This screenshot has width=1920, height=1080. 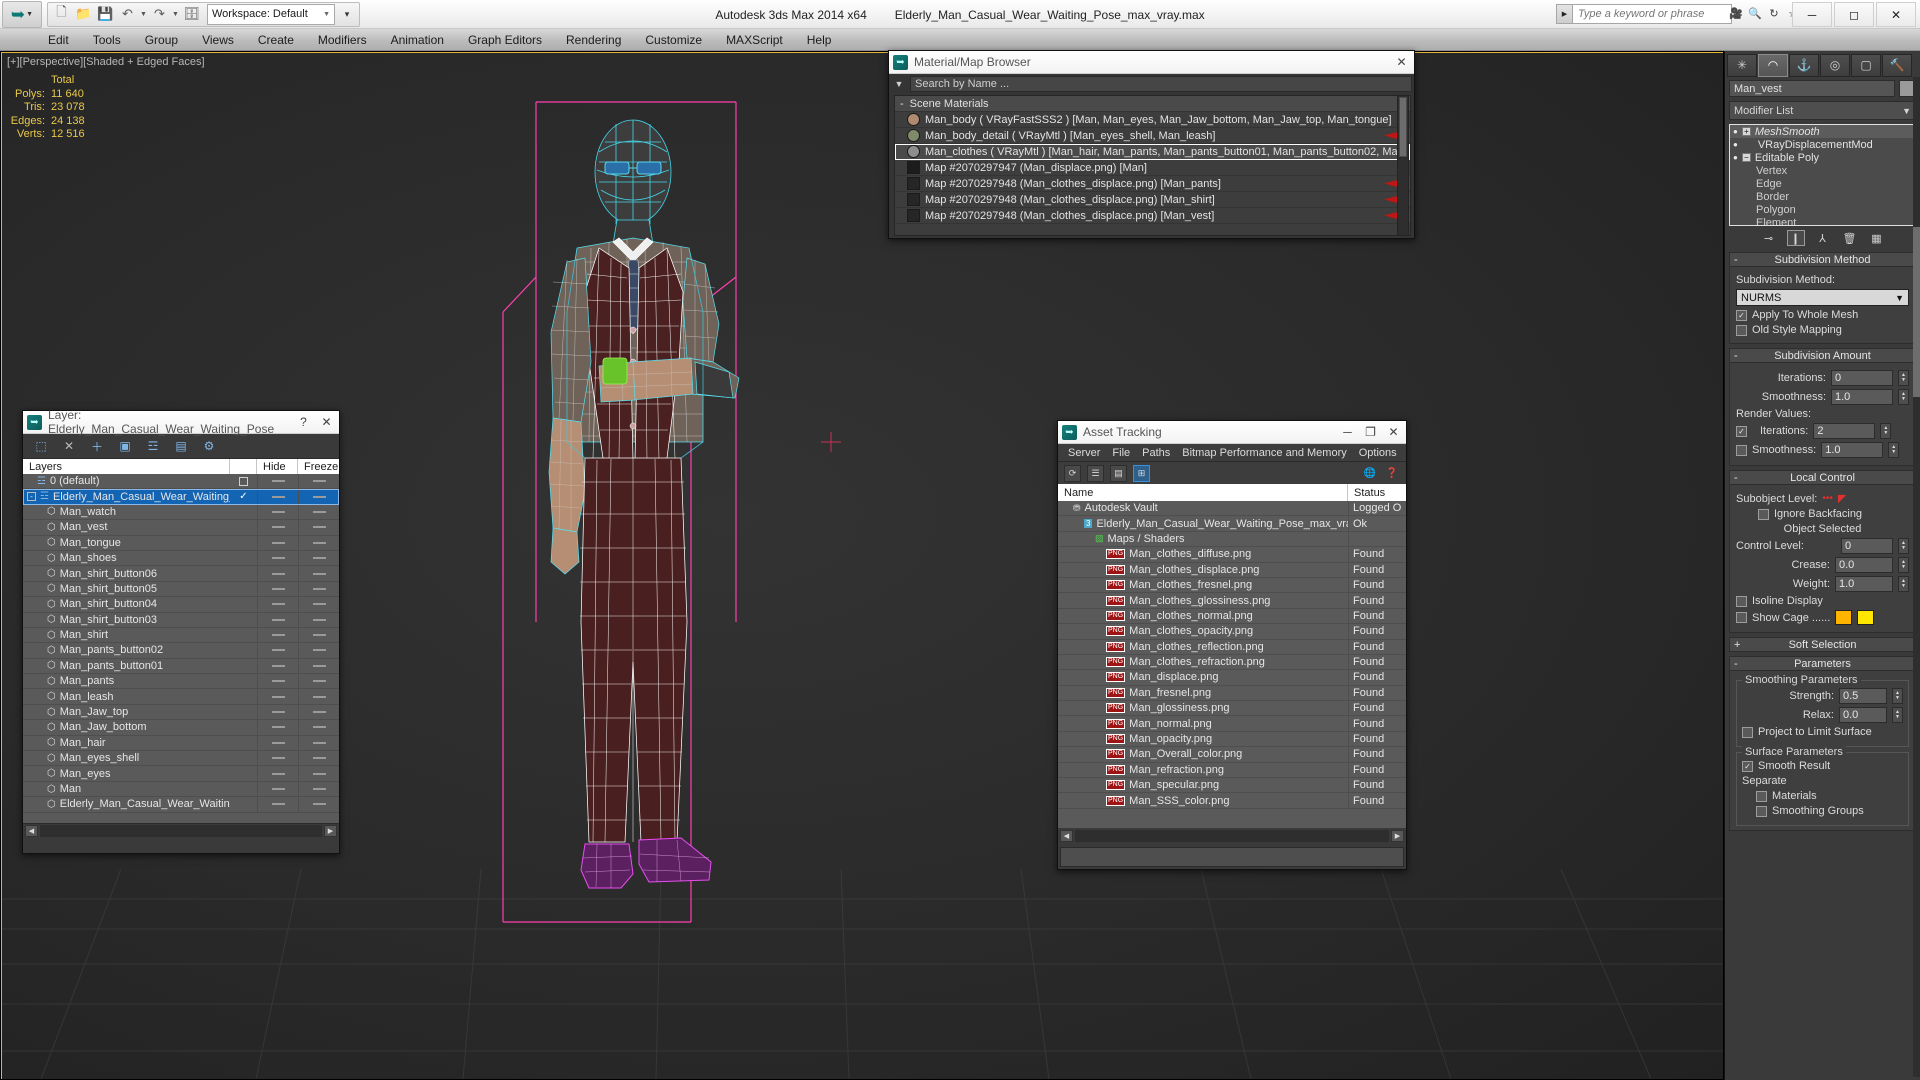 I want to click on search-input, so click(x=1652, y=14).